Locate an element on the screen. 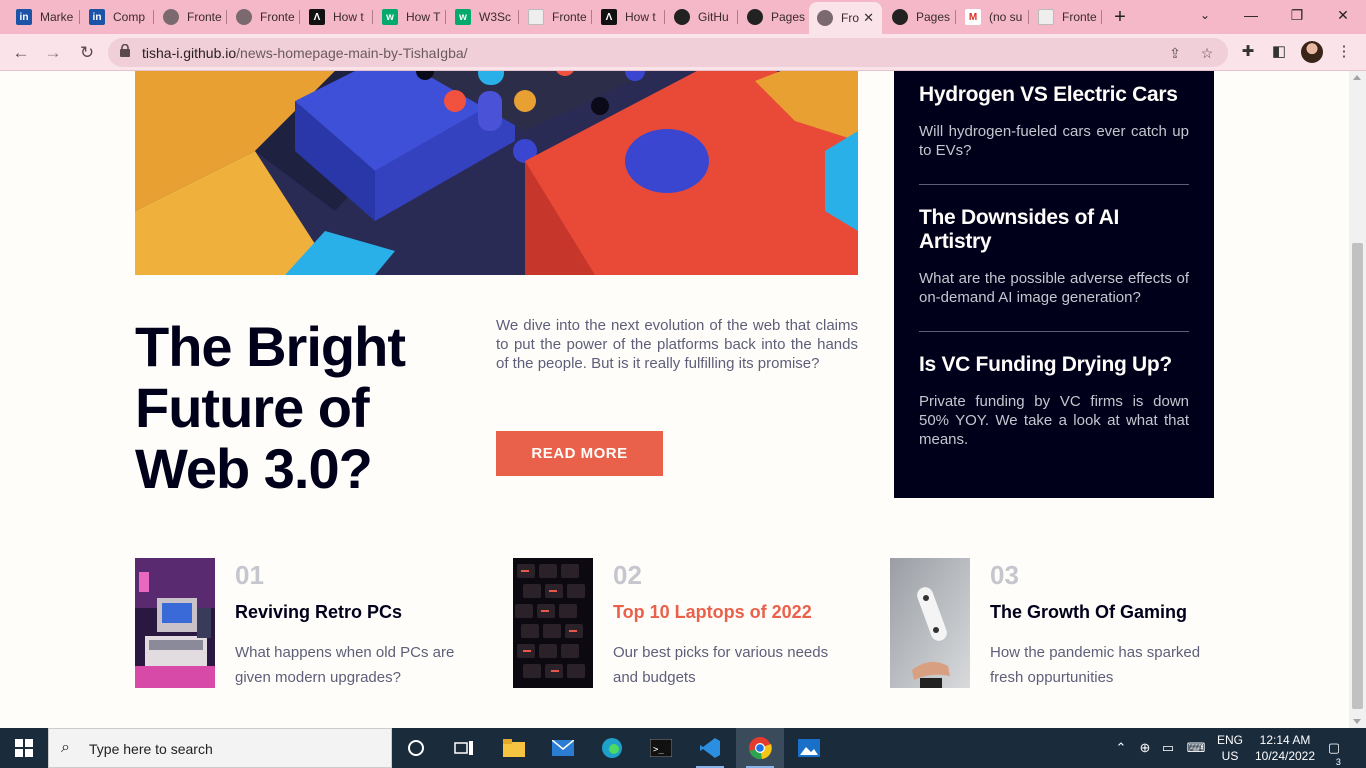 This screenshot has height=768, width=1366. close-tab-icon: ✕ is located at coordinates (868, 18).